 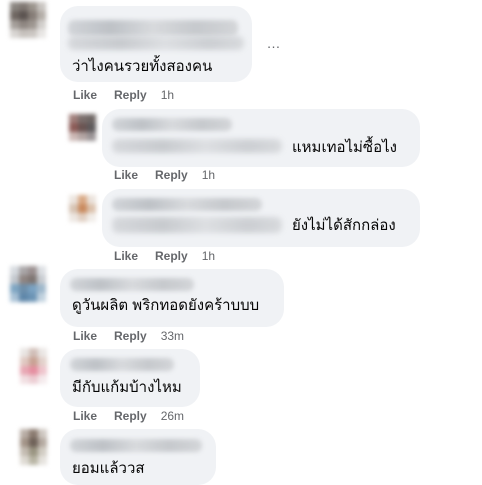 What do you see at coordinates (108, 468) in the screenshot?
I see `comment-text: ยอมแล้ววส` at bounding box center [108, 468].